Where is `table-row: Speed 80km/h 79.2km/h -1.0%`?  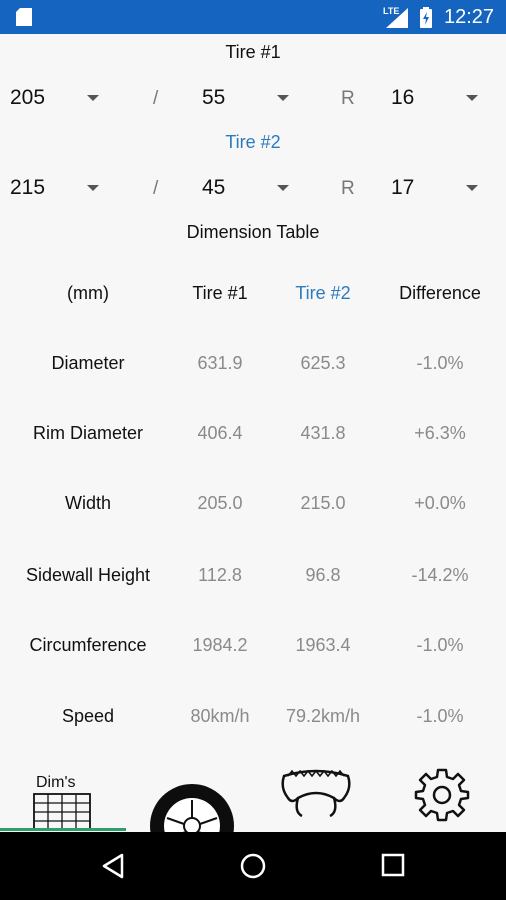
table-row: Speed 80km/h 79.2km/h -1.0% is located at coordinates (253, 721).